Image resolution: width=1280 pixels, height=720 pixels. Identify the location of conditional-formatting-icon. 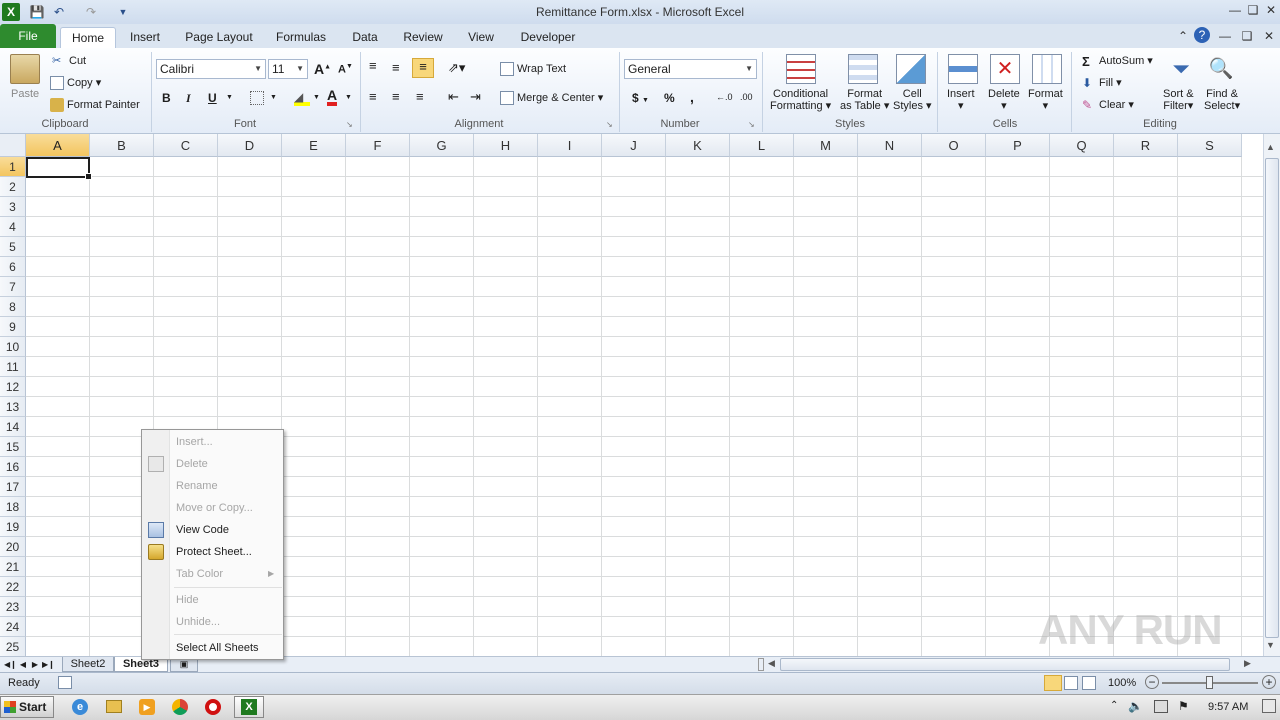
(801, 69).